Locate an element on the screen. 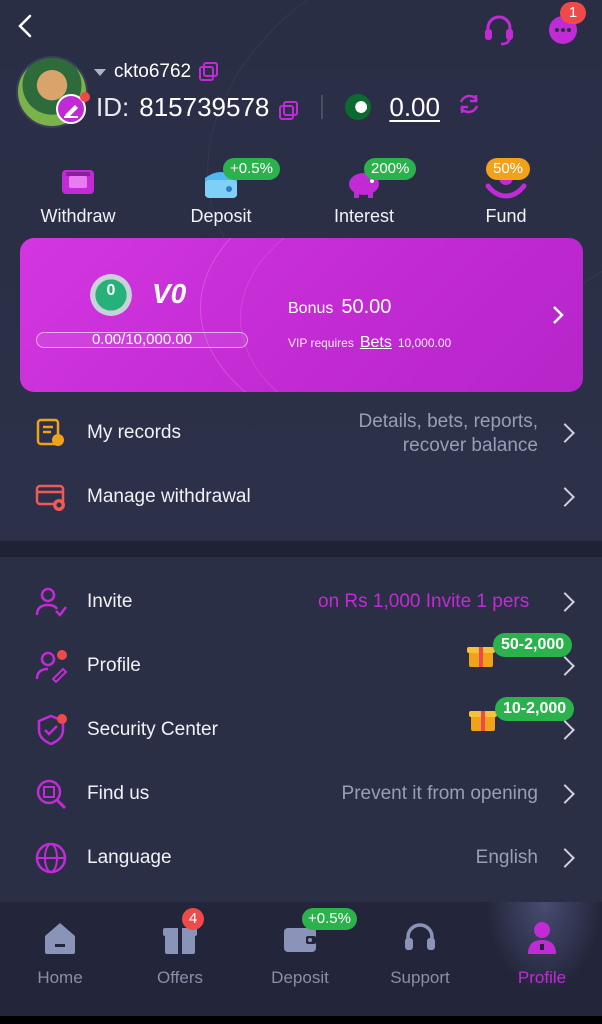 The image size is (602, 1024). home-indicator is located at coordinates (301, 1020).